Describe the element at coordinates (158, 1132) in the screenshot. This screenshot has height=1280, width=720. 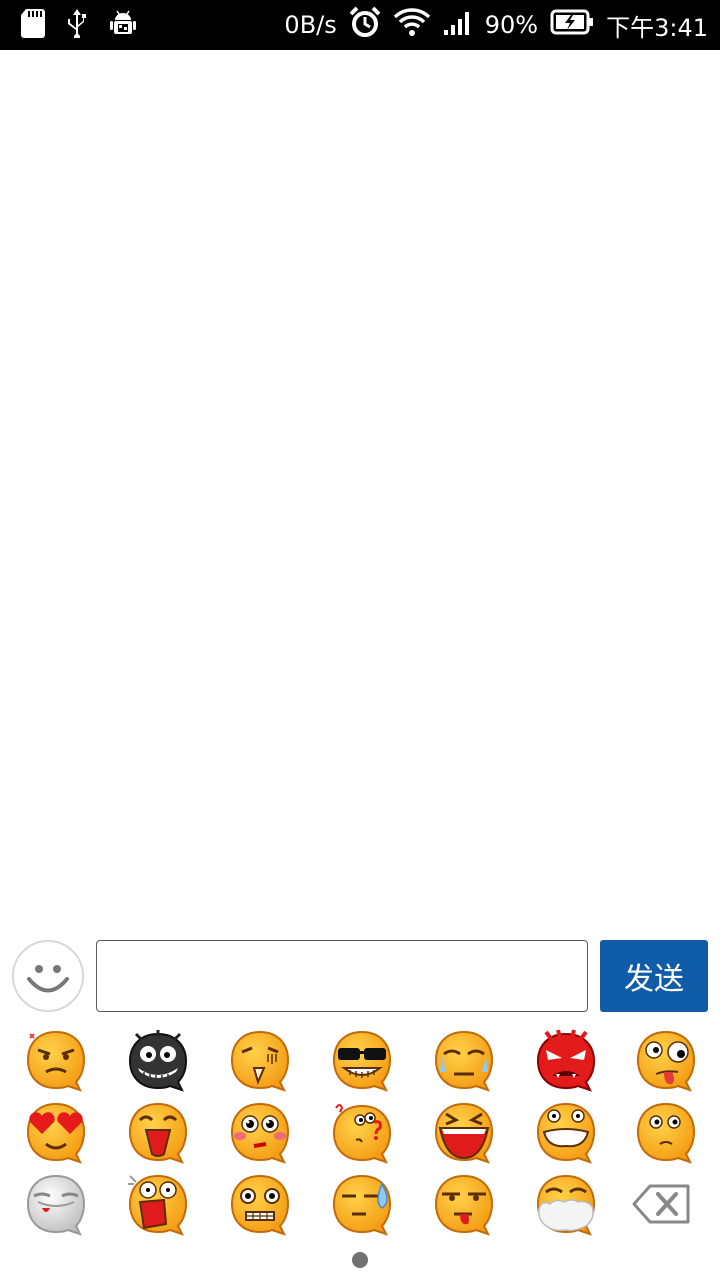
I see `emoji-laughing` at that location.